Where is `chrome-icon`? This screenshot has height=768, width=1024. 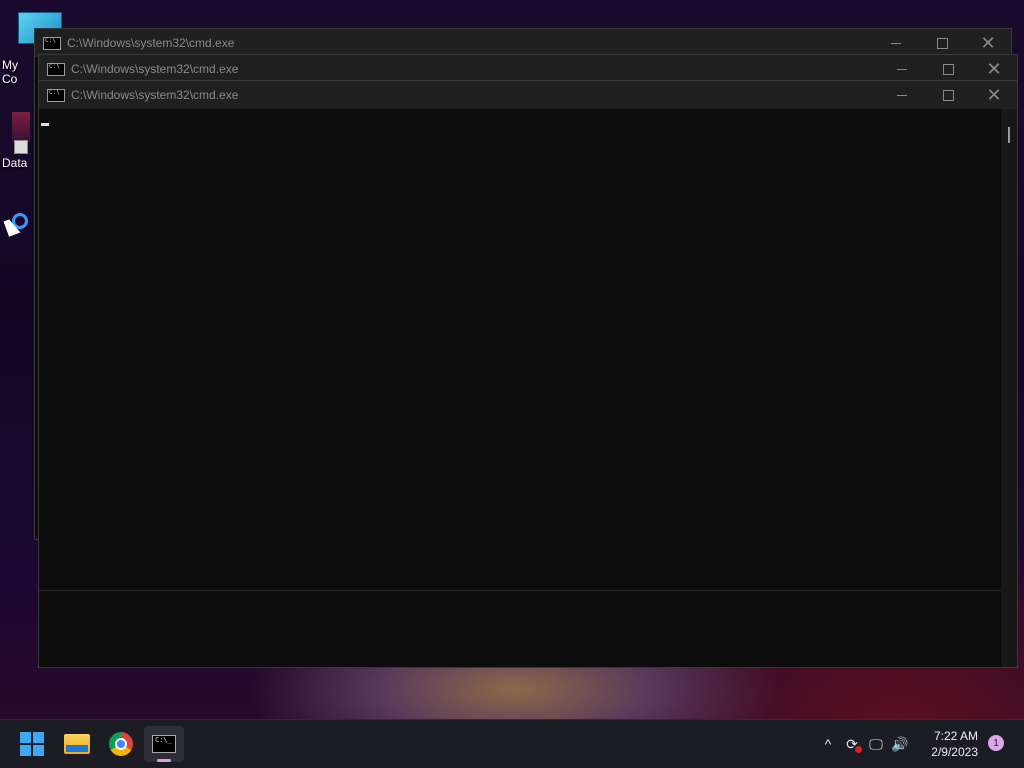 chrome-icon is located at coordinates (121, 744).